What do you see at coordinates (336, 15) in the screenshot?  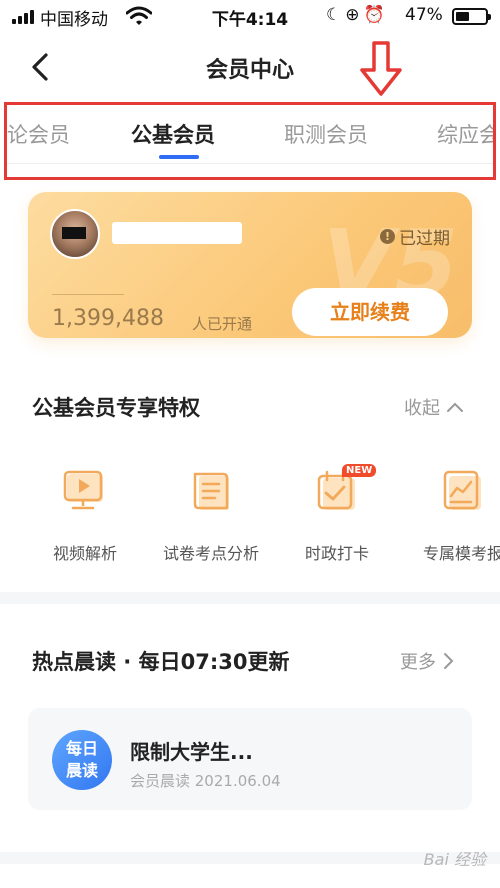 I see `moon-icon: ☾` at bounding box center [336, 15].